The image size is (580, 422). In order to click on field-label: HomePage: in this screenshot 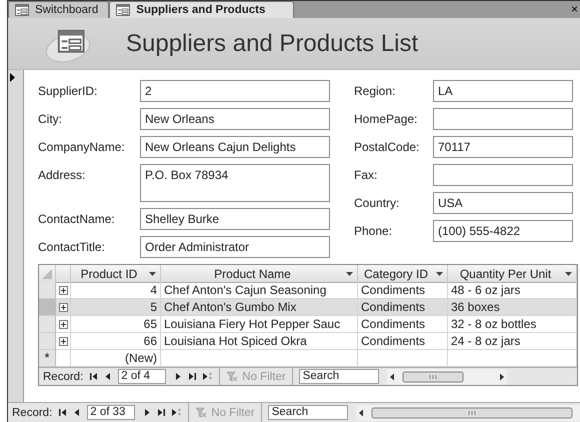, I will do `click(386, 119)`.